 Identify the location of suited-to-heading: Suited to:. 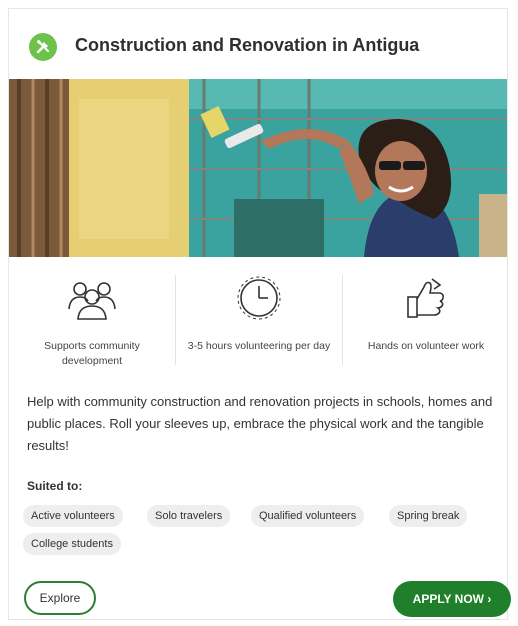
(55, 486).